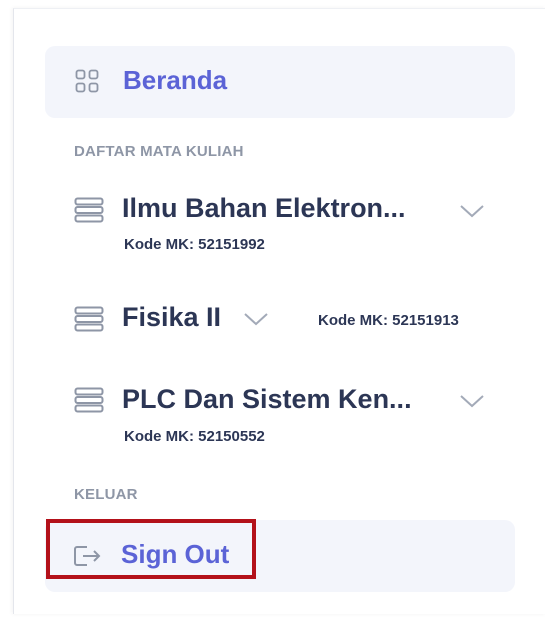 Image resolution: width=545 pixels, height=618 pixels. I want to click on sidebar-item-beranda: Beranda, so click(280, 82).